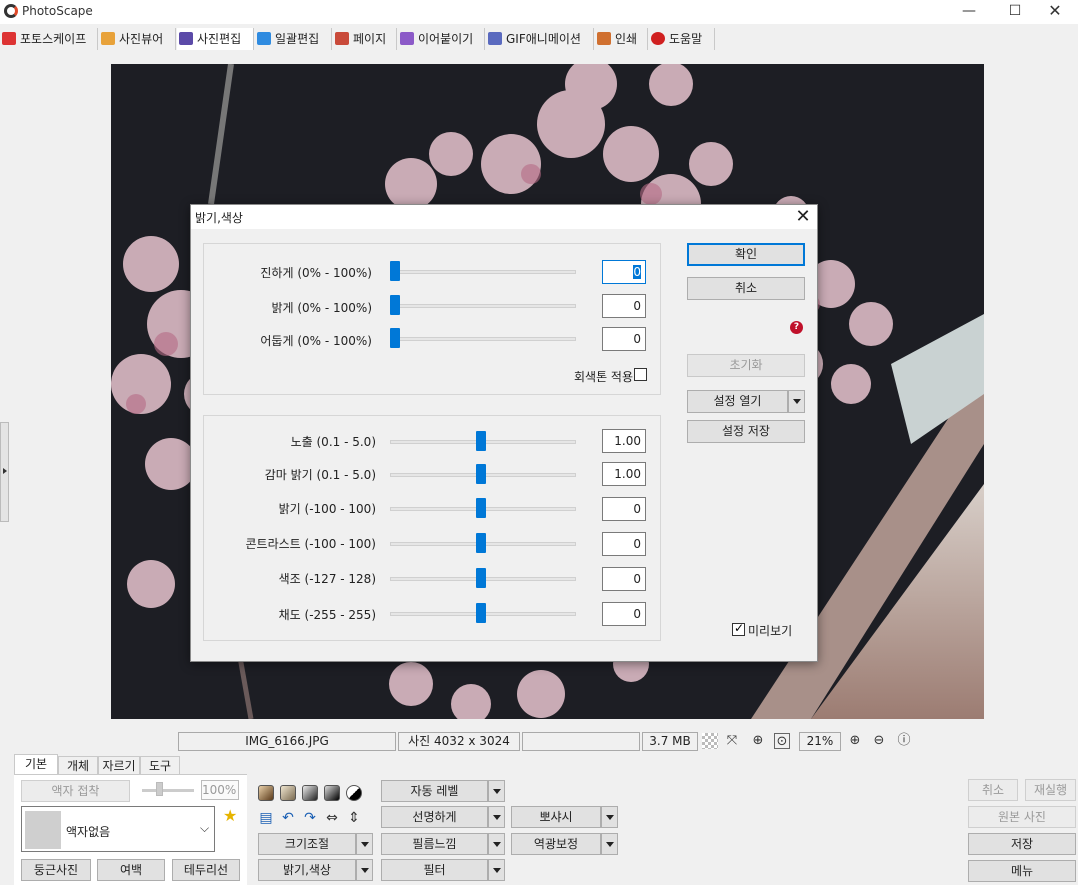 The height and width of the screenshot is (885, 1078). Describe the element at coordinates (307, 844) in the screenshot. I see `resize-button: 크기조절` at that location.